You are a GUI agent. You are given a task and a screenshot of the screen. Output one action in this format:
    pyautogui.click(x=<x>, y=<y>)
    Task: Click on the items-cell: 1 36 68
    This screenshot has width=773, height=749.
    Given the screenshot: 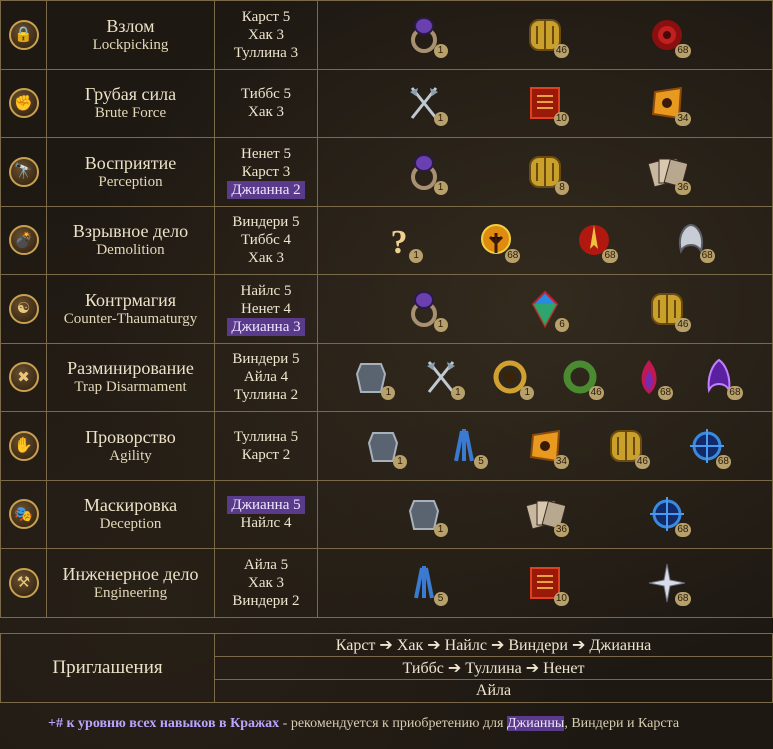 What is the action you would take?
    pyautogui.click(x=545, y=514)
    